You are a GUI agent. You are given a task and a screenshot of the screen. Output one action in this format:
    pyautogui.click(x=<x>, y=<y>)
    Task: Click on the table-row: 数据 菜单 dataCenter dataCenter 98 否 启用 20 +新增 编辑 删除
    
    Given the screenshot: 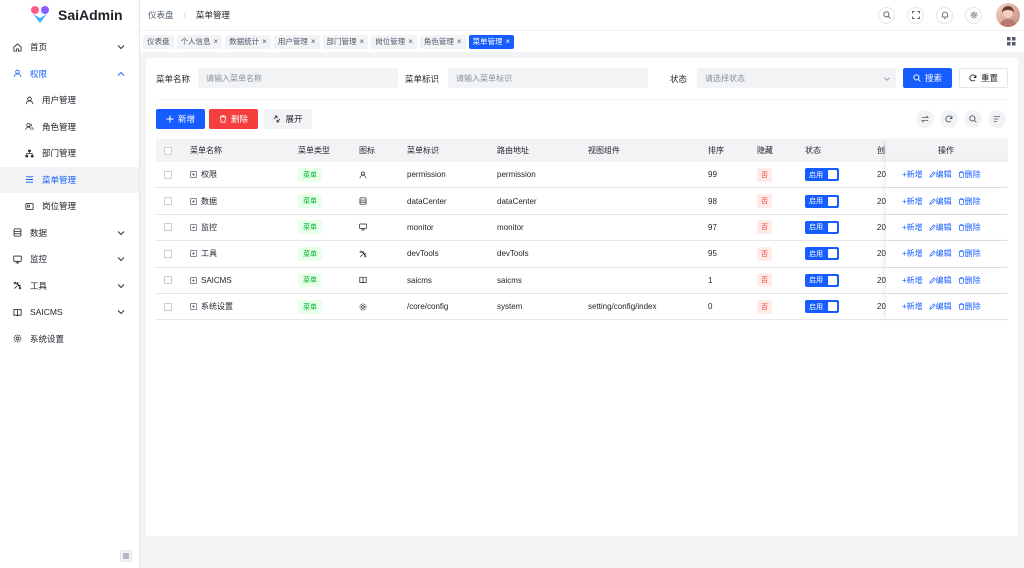 What is the action you would take?
    pyautogui.click(x=582, y=201)
    